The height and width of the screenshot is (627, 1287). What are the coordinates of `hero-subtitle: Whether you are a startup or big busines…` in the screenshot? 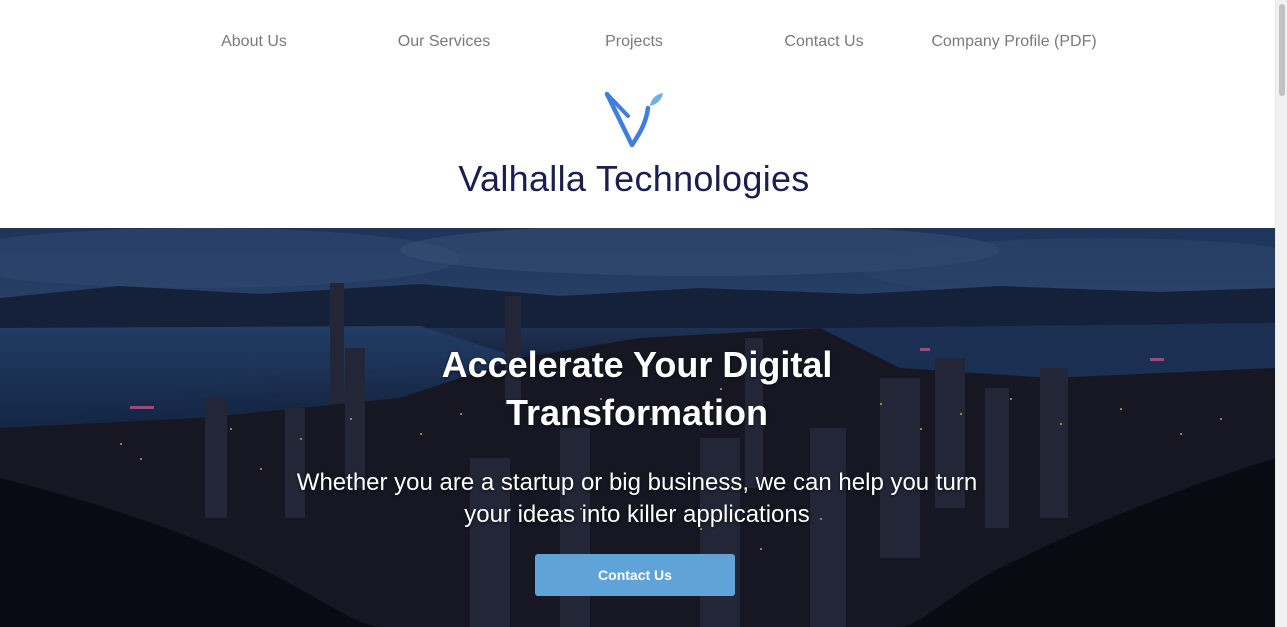 It's located at (637, 498).